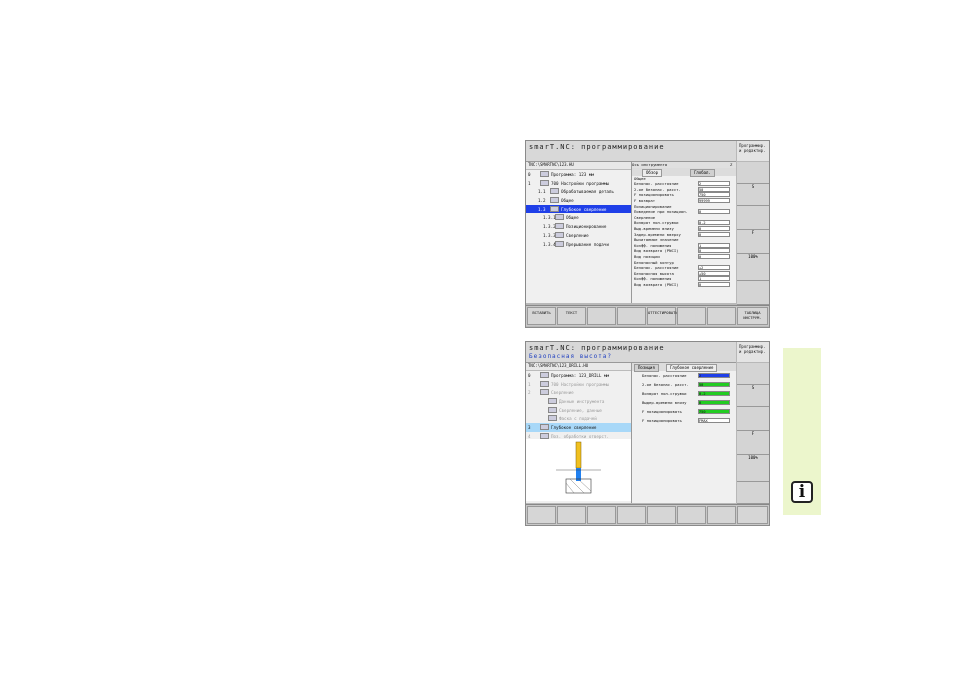  Describe the element at coordinates (529, 174) in the screenshot. I see `tree-item-number: 0` at that location.